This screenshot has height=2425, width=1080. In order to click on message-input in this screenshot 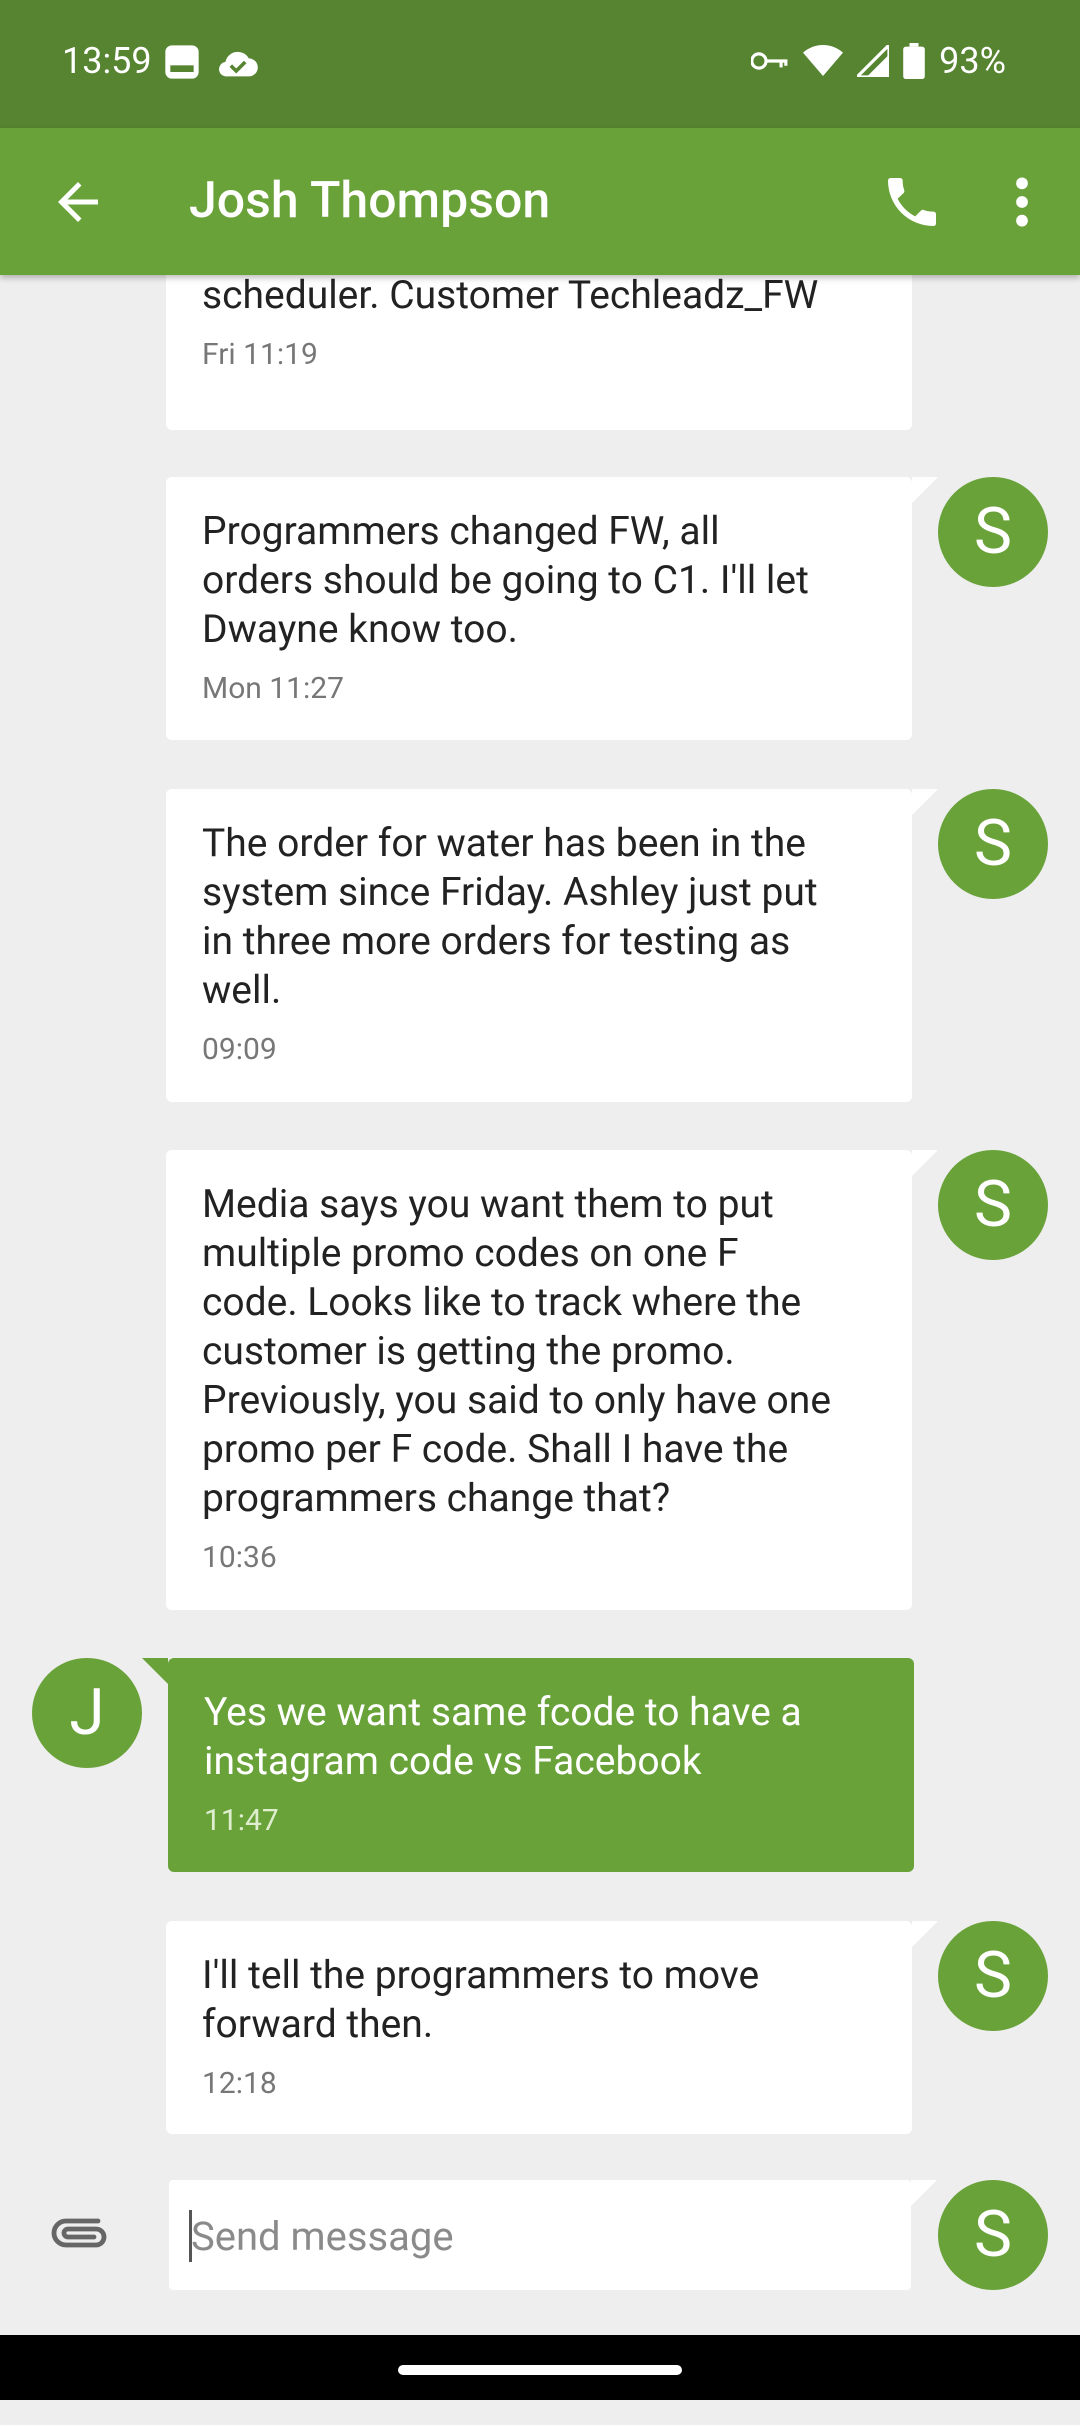, I will do `click(542, 2236)`.